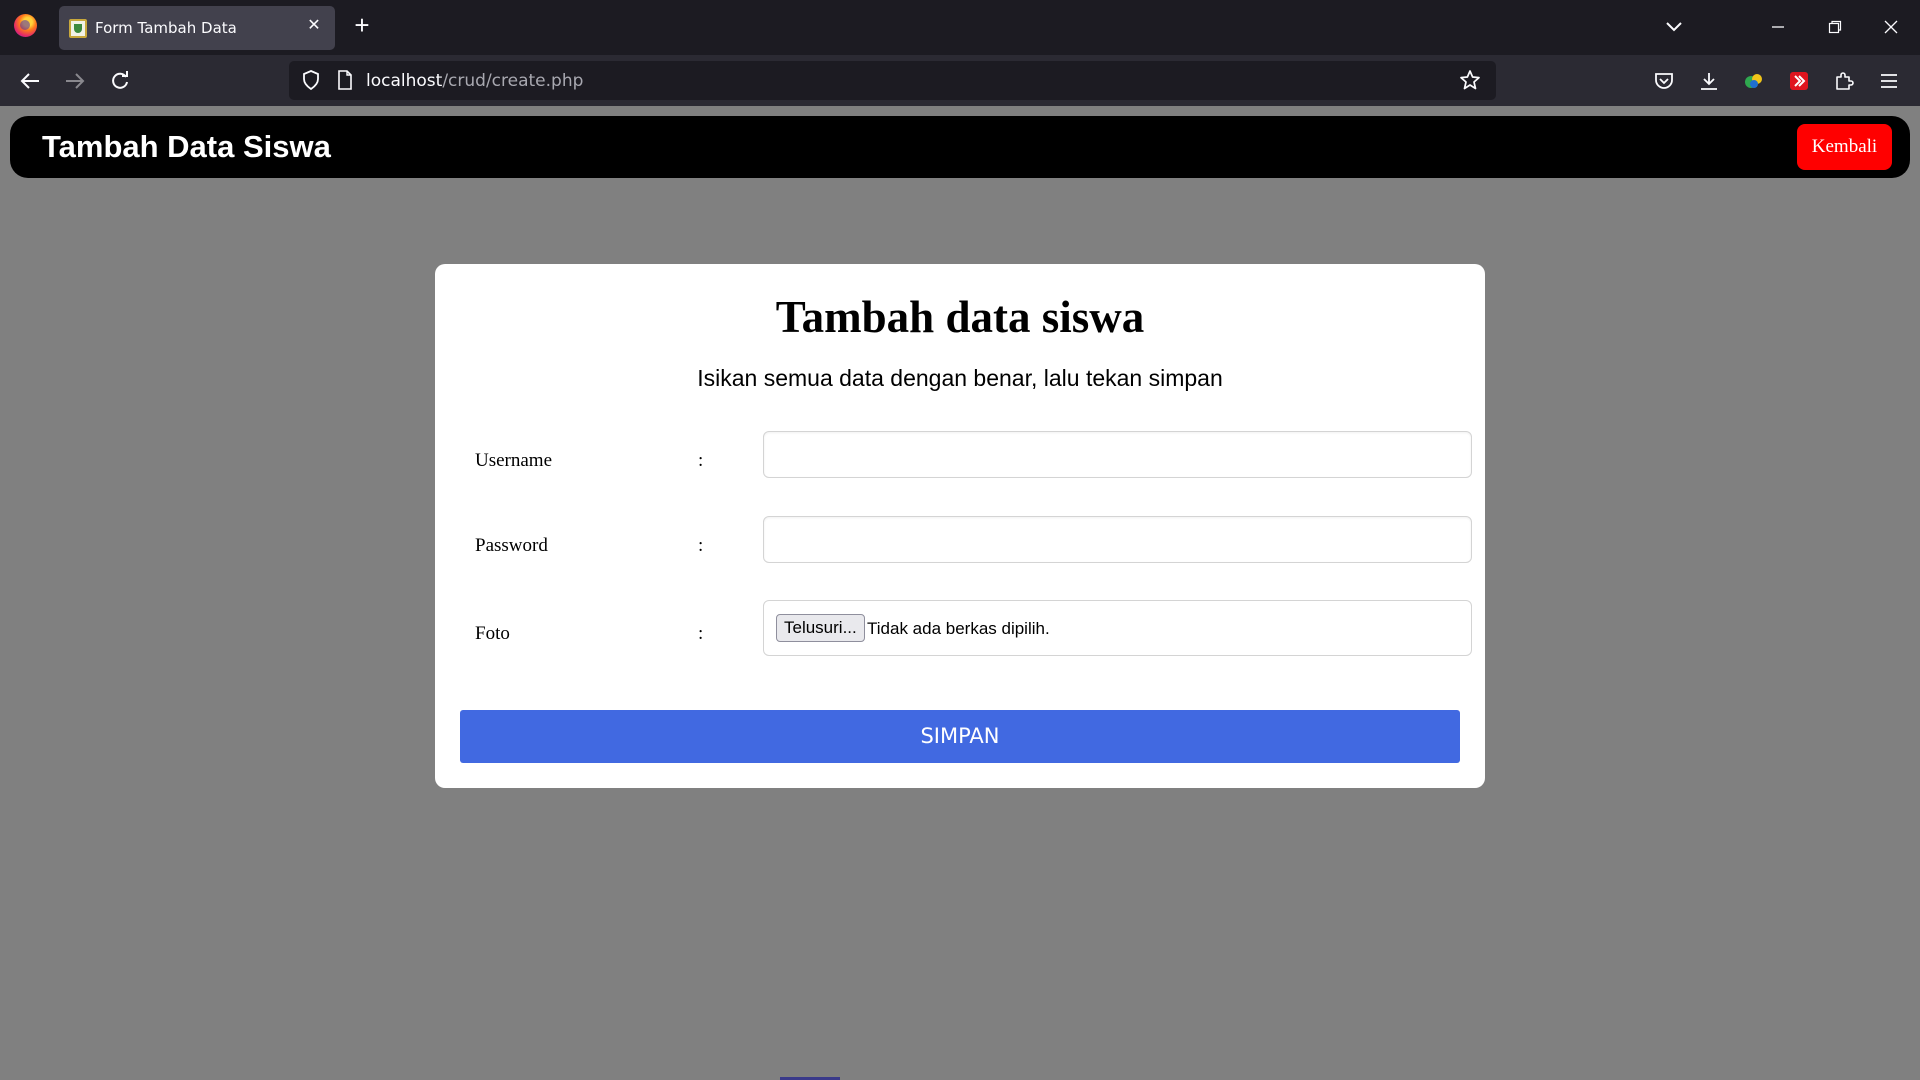  Describe the element at coordinates (1835, 27) in the screenshot. I see `restore-icon` at that location.